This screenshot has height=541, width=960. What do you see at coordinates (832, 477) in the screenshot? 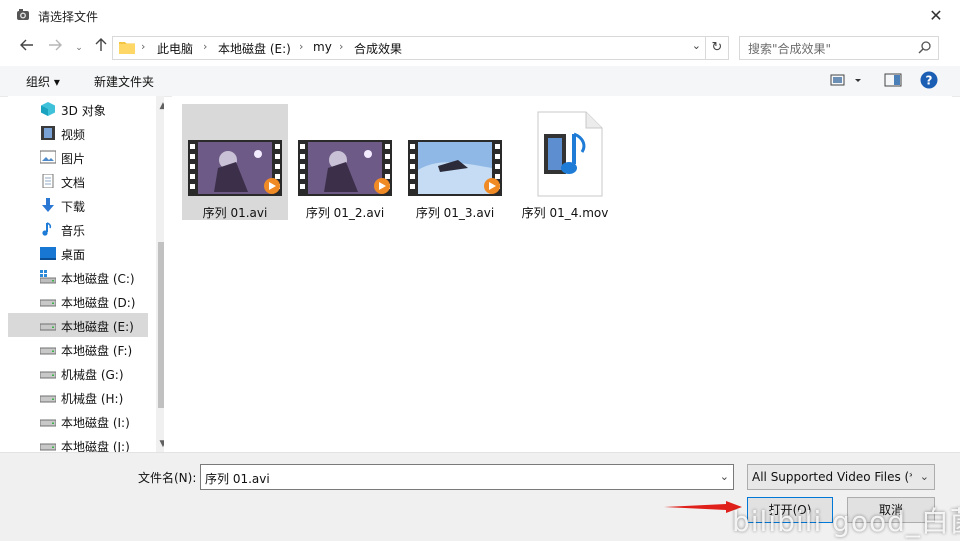
I see `file-type-value: All Supported Video Files (*.` at bounding box center [832, 477].